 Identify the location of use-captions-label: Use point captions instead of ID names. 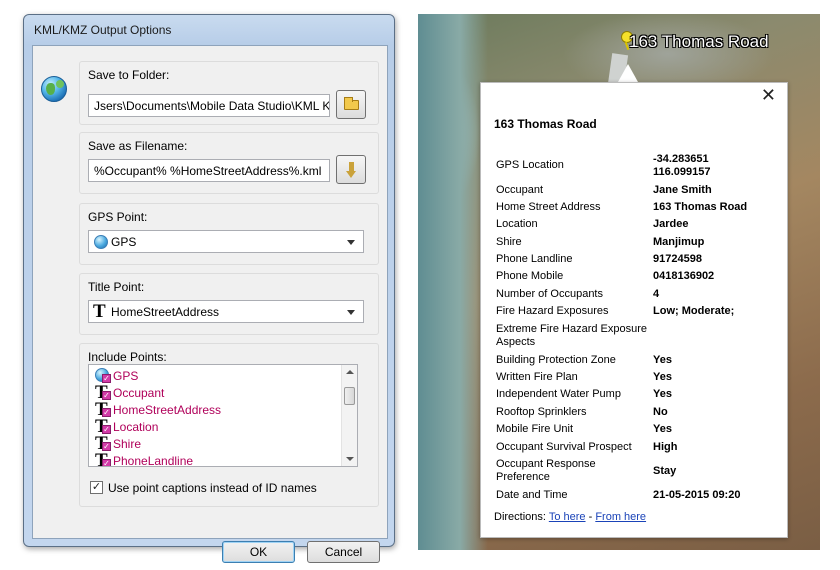
(212, 488).